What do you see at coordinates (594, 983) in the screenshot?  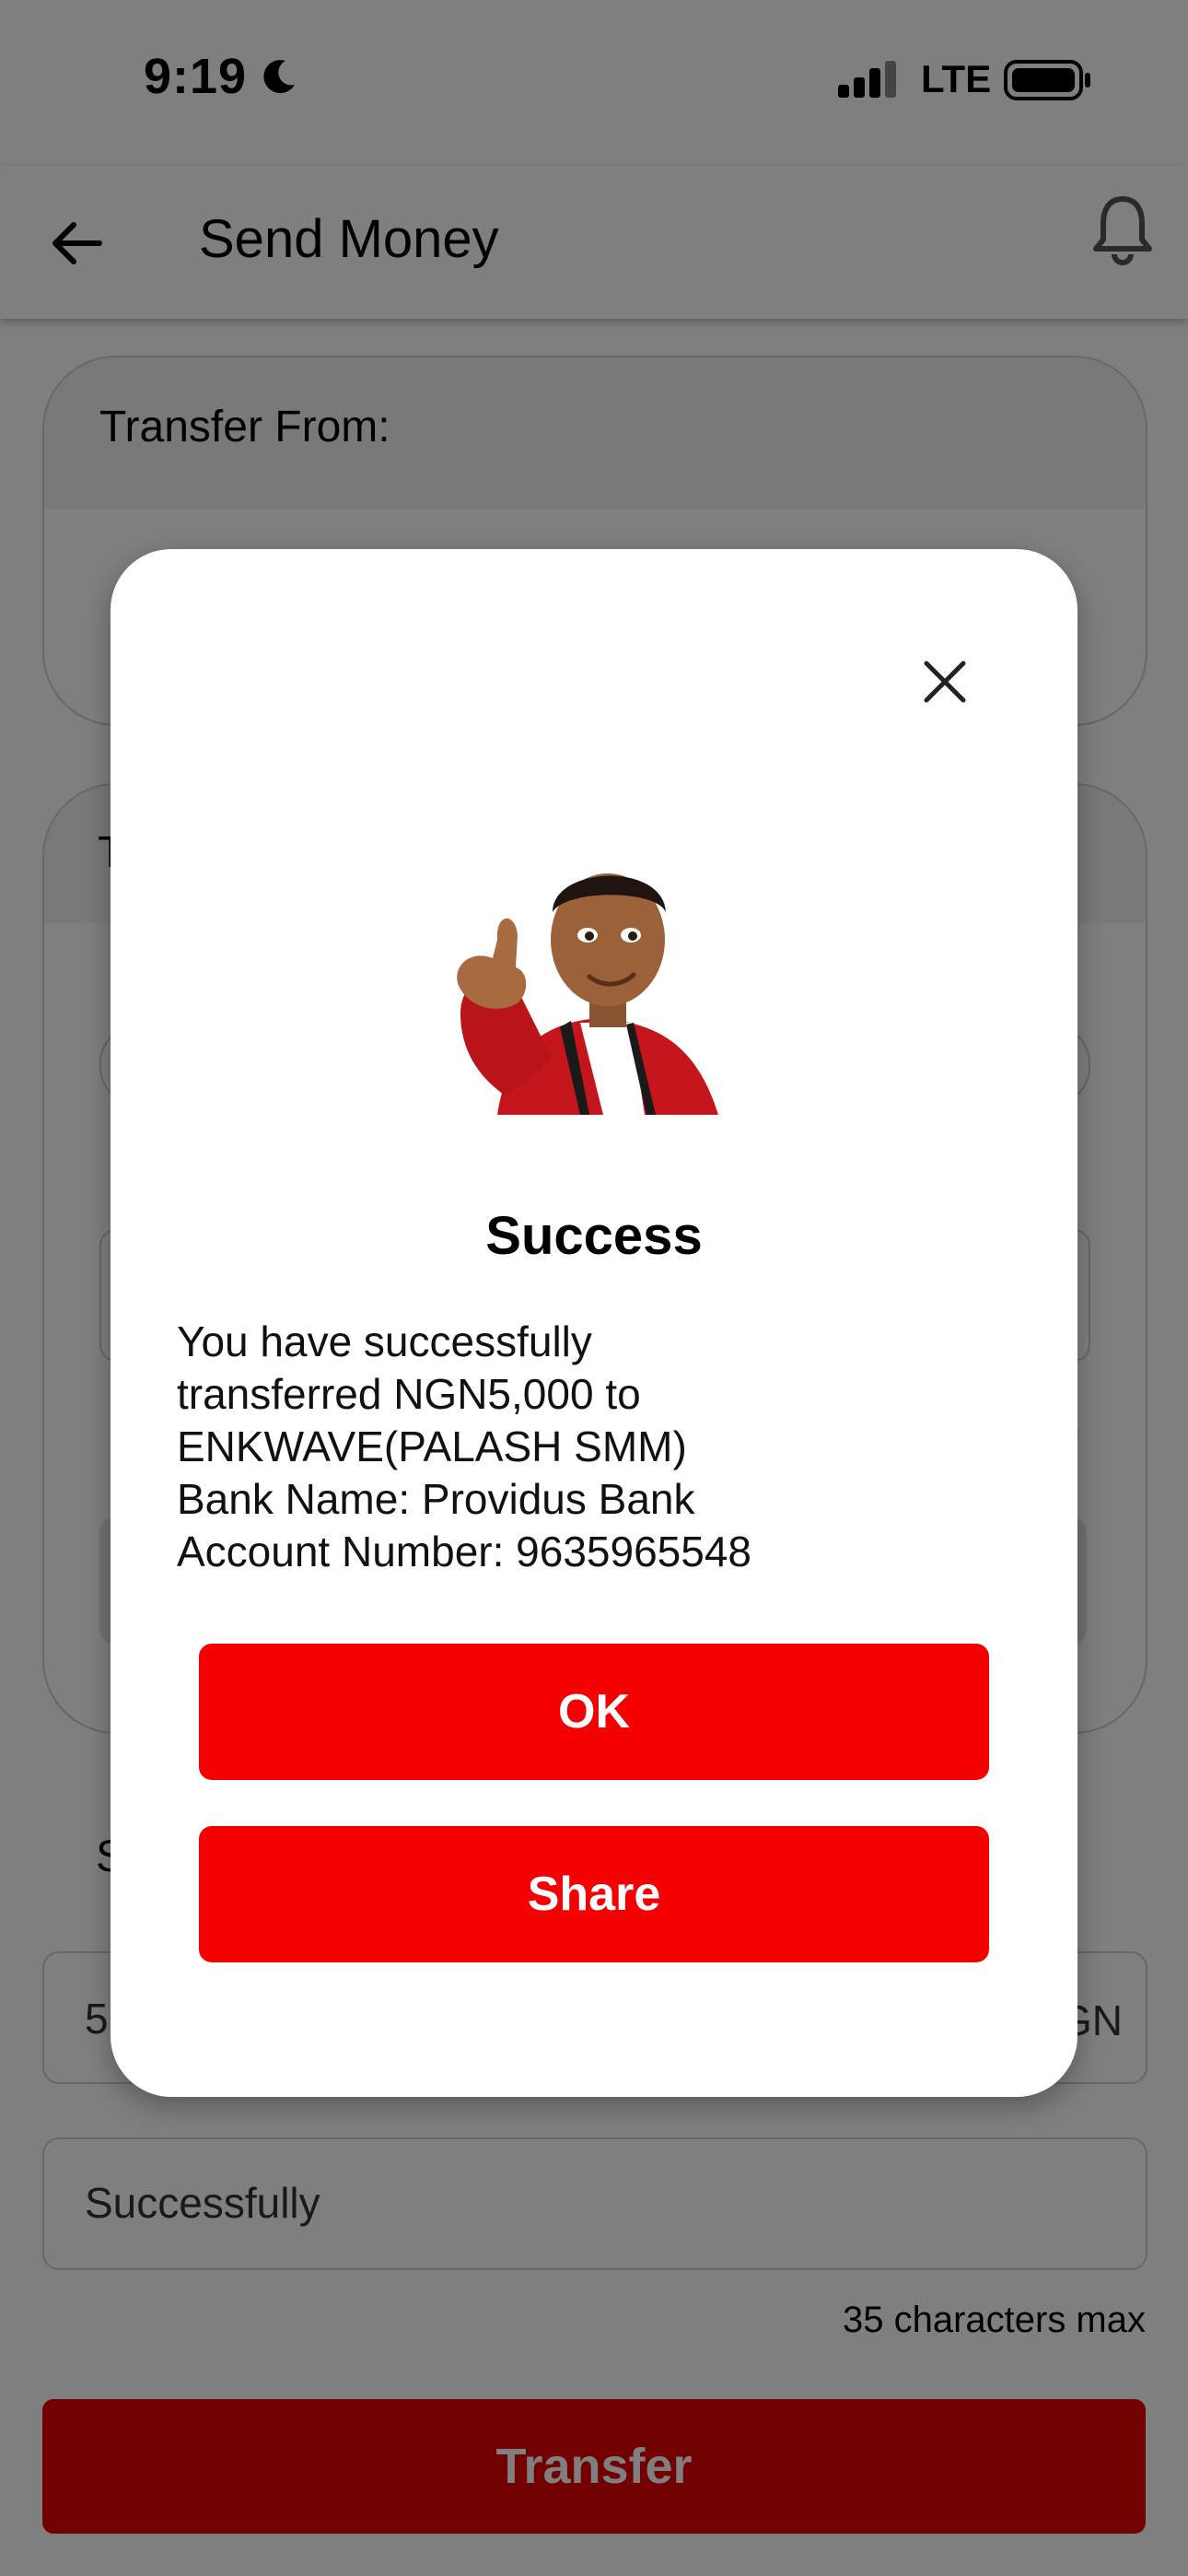 I see `thumbs-up-mascot-icon` at bounding box center [594, 983].